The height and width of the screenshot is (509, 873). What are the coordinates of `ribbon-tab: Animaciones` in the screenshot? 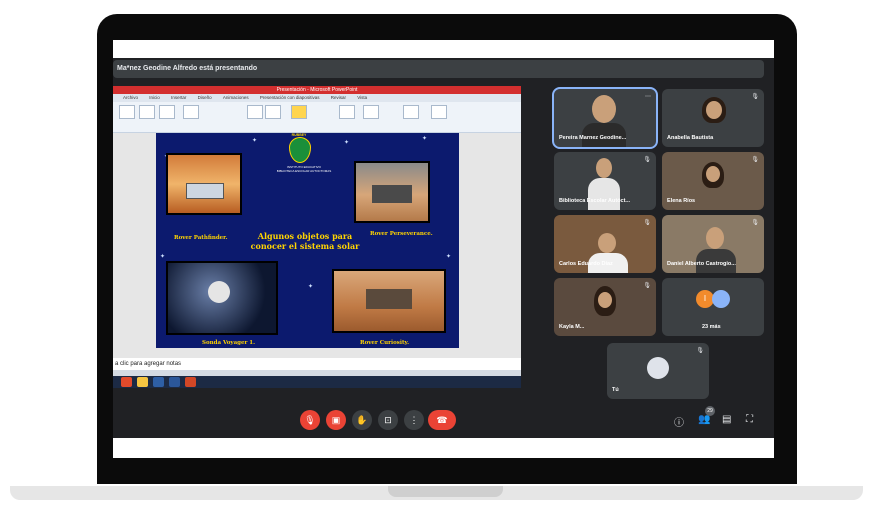 It's located at (235, 97).